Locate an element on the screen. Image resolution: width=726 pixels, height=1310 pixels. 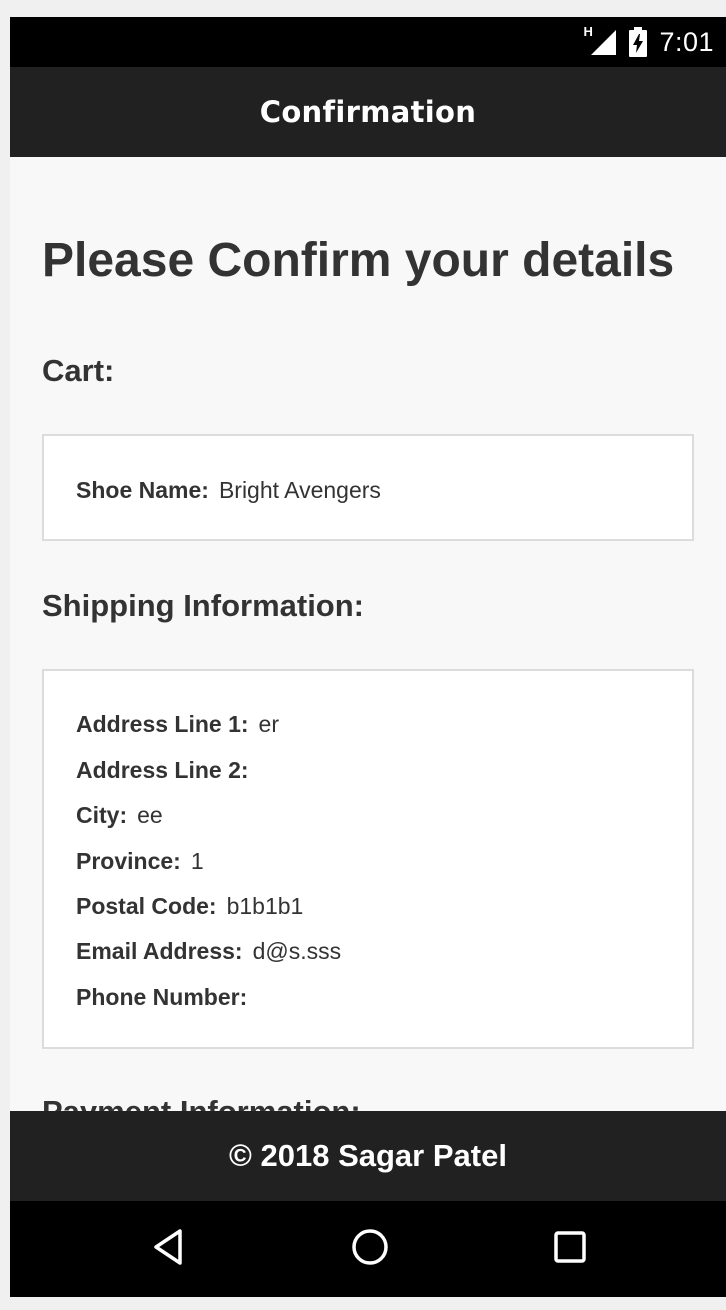
shipping-row-city: City: ee is located at coordinates (119, 815).